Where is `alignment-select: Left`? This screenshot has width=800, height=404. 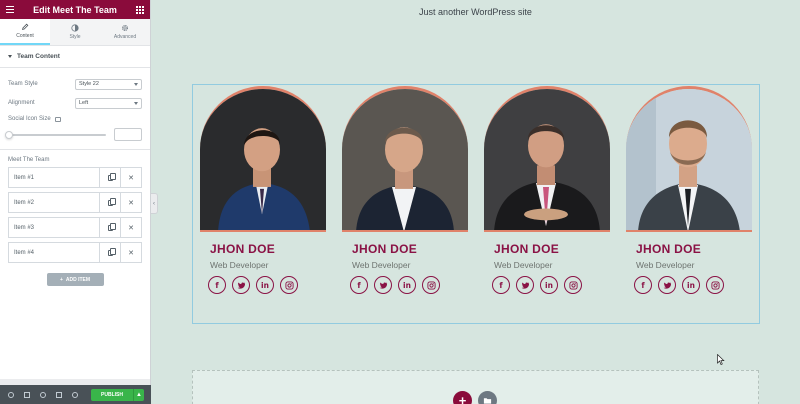
alignment-select: Left is located at coordinates (108, 103).